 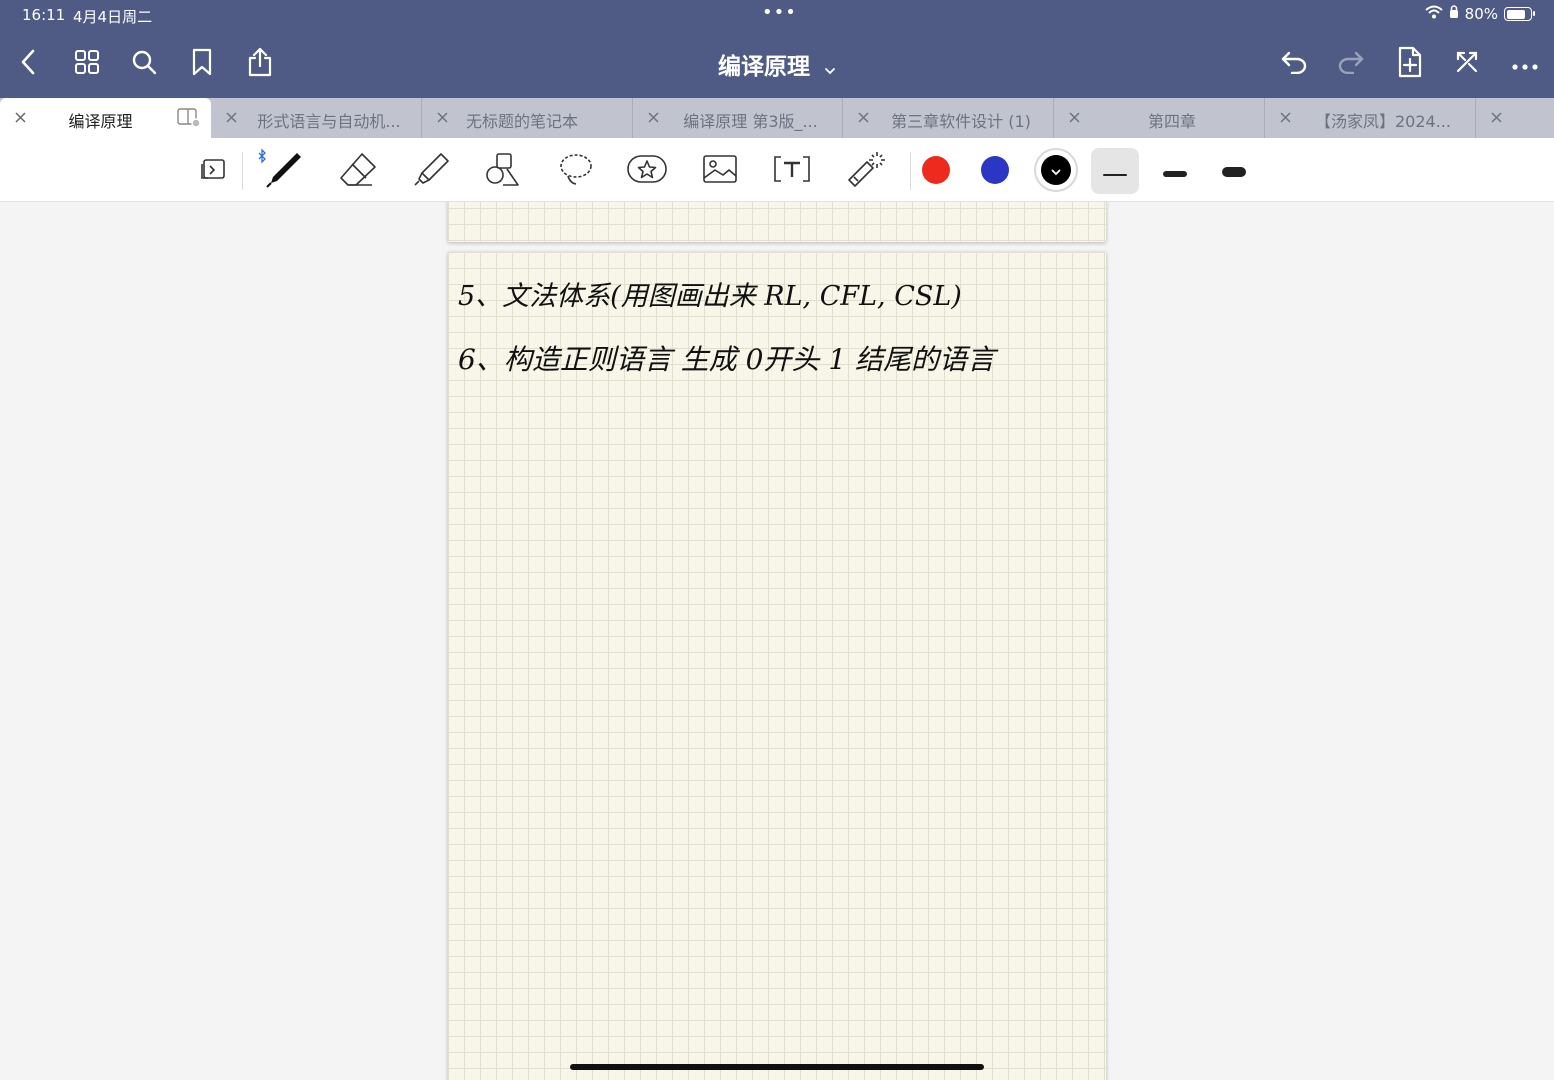 I want to click on bookmark-icon, so click(x=202, y=64).